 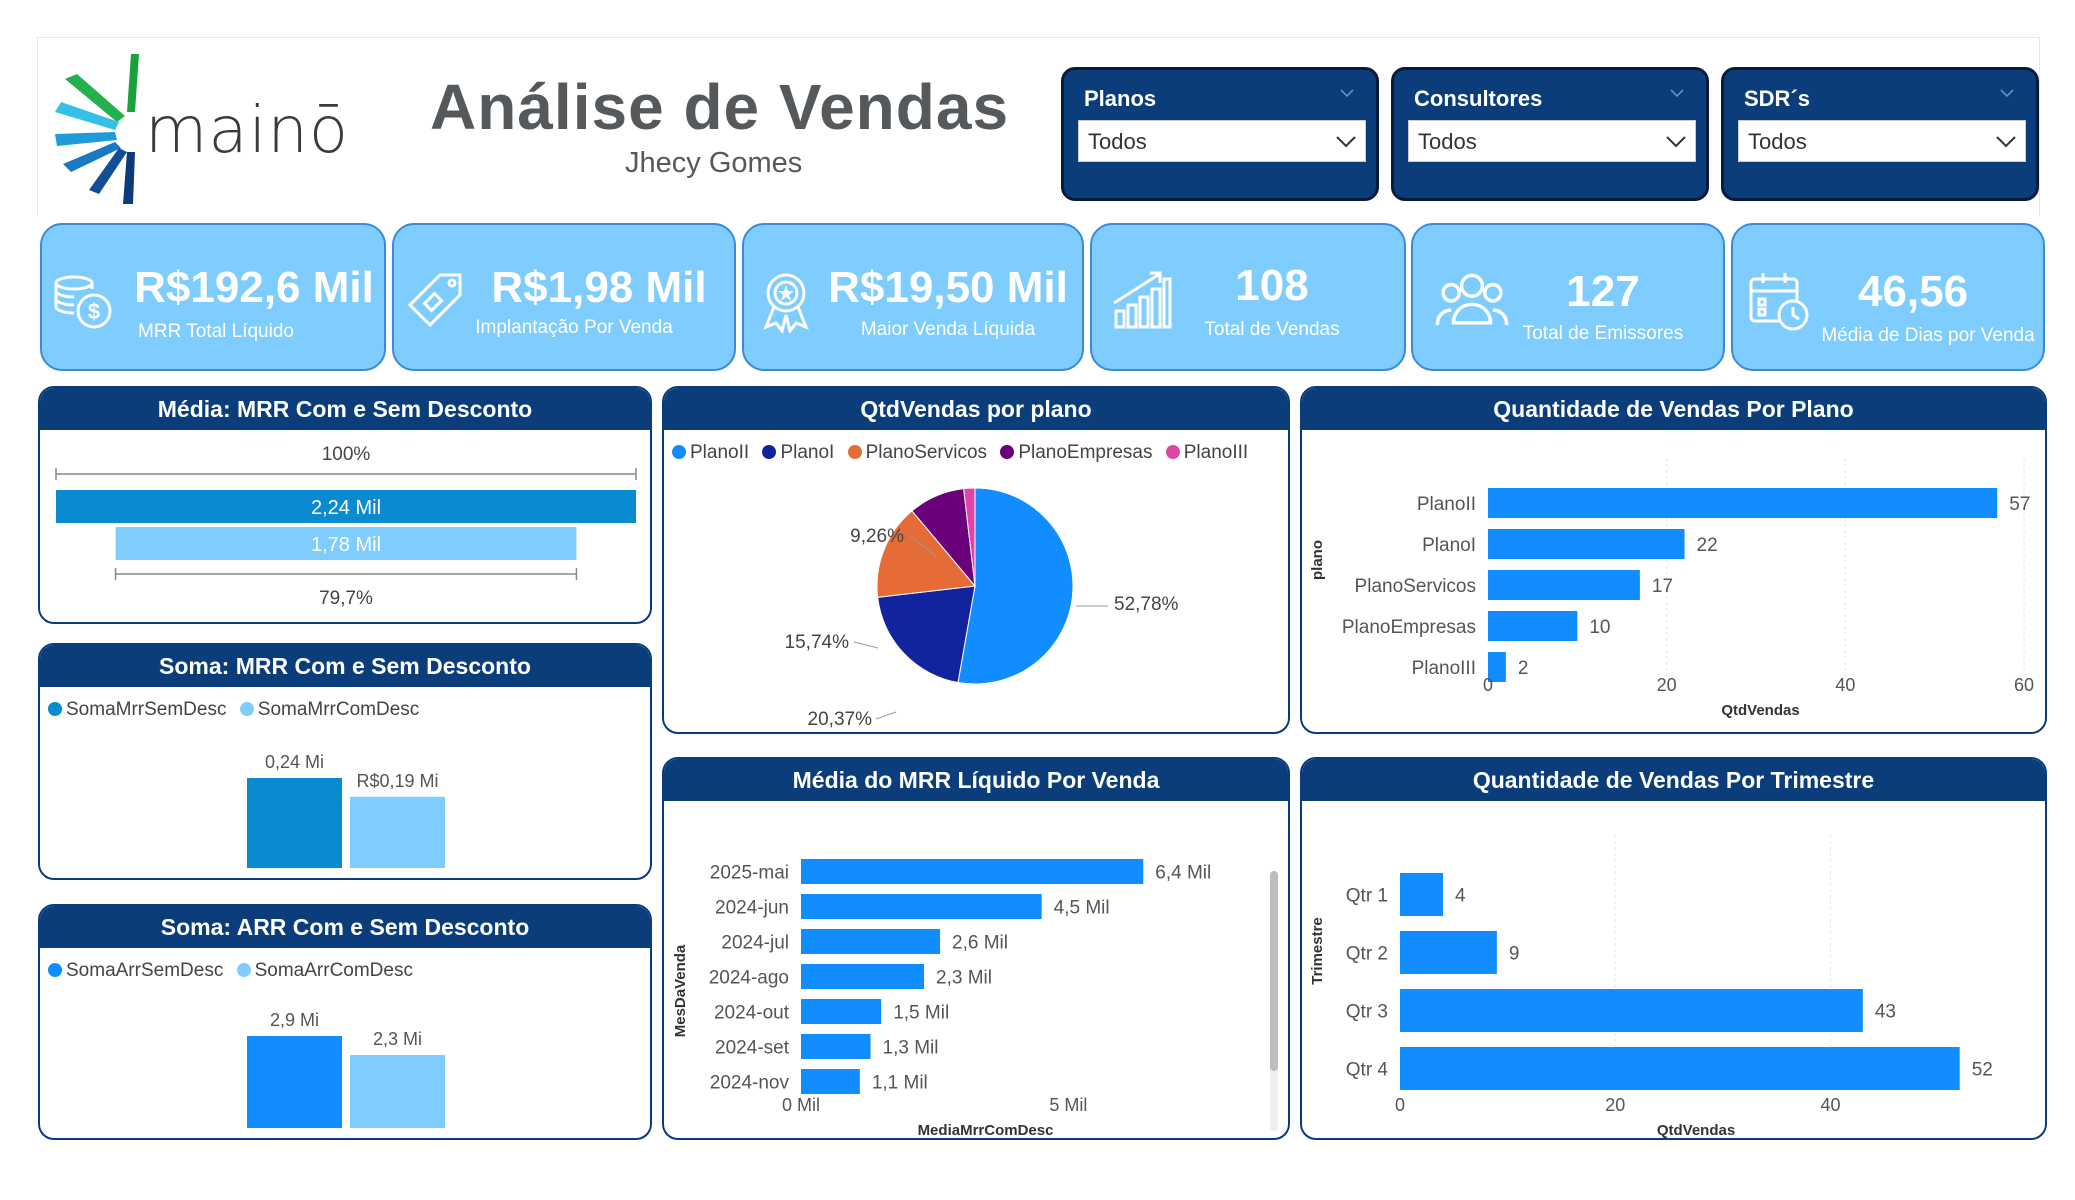 What do you see at coordinates (1317, 951) in the screenshot?
I see `y-axis-title: Trimestre` at bounding box center [1317, 951].